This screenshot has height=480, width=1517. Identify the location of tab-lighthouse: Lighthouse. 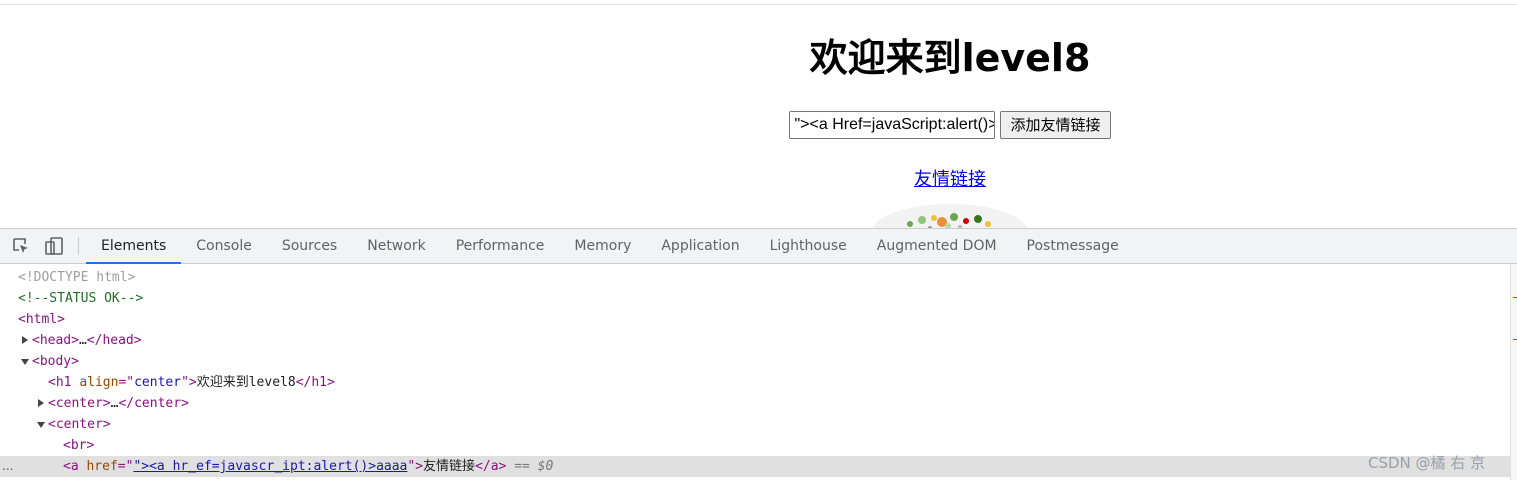
(808, 246).